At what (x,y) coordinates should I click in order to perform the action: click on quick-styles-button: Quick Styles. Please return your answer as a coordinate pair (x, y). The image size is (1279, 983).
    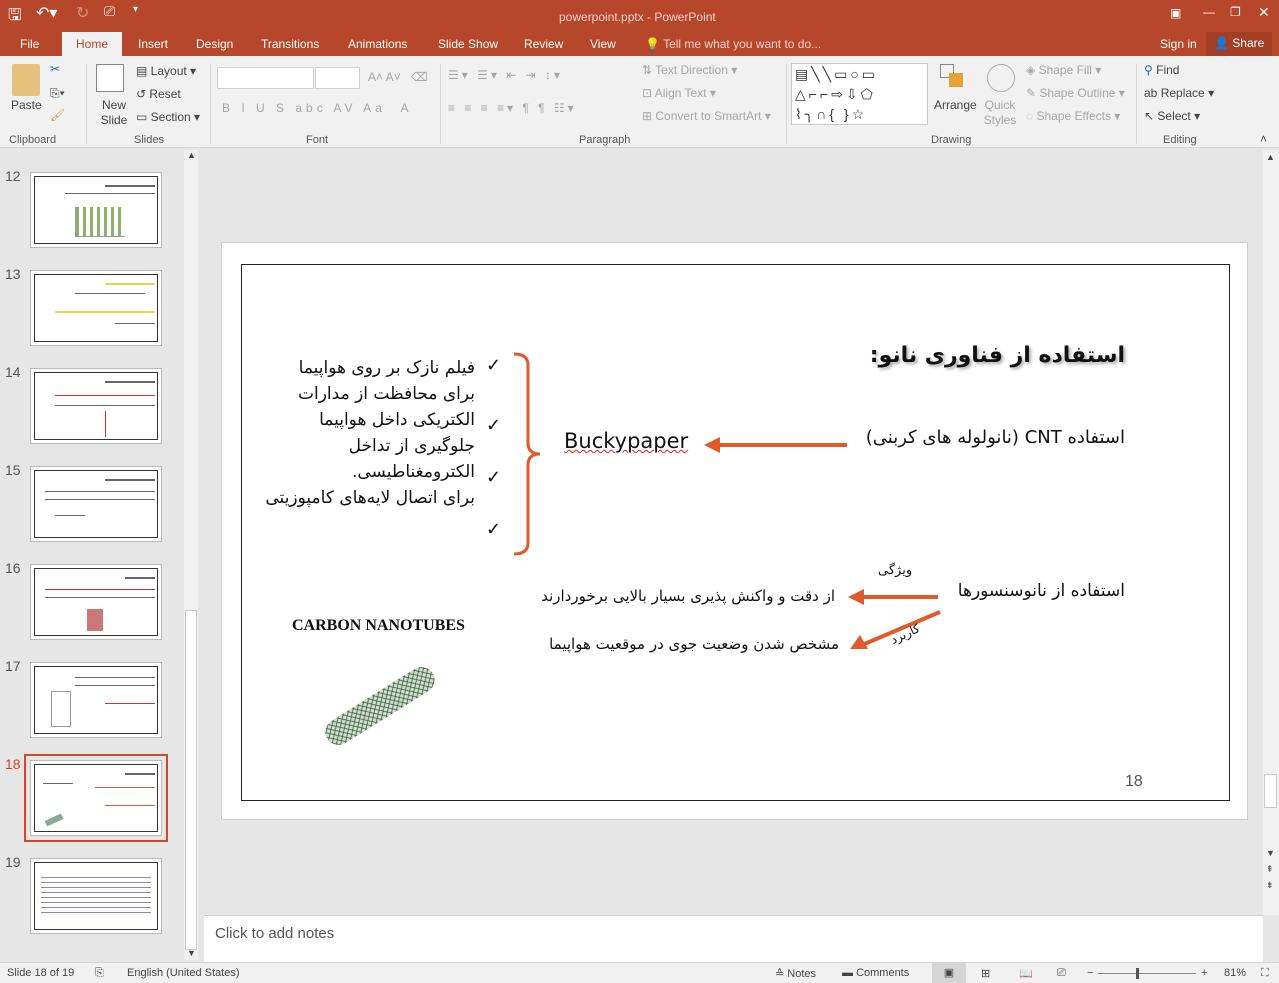
    Looking at the image, I should click on (1000, 113).